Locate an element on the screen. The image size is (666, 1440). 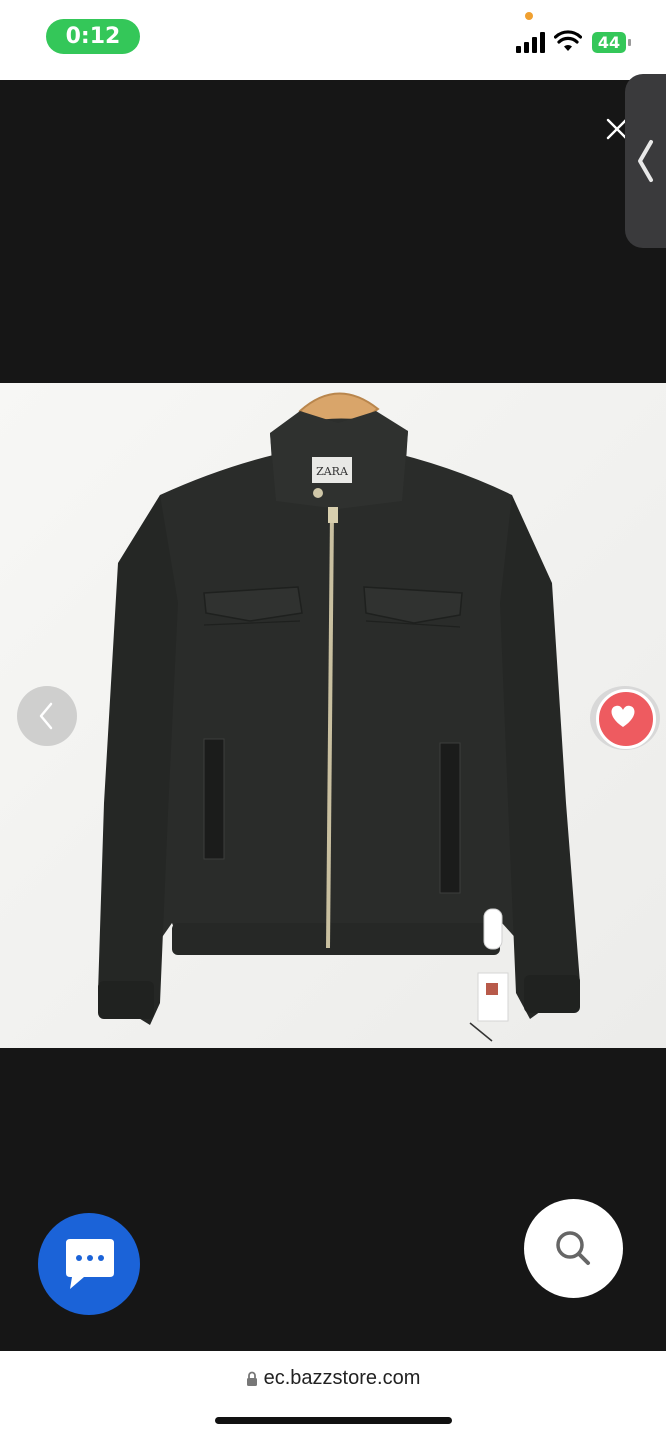
chat-button is located at coordinates (89, 1264).